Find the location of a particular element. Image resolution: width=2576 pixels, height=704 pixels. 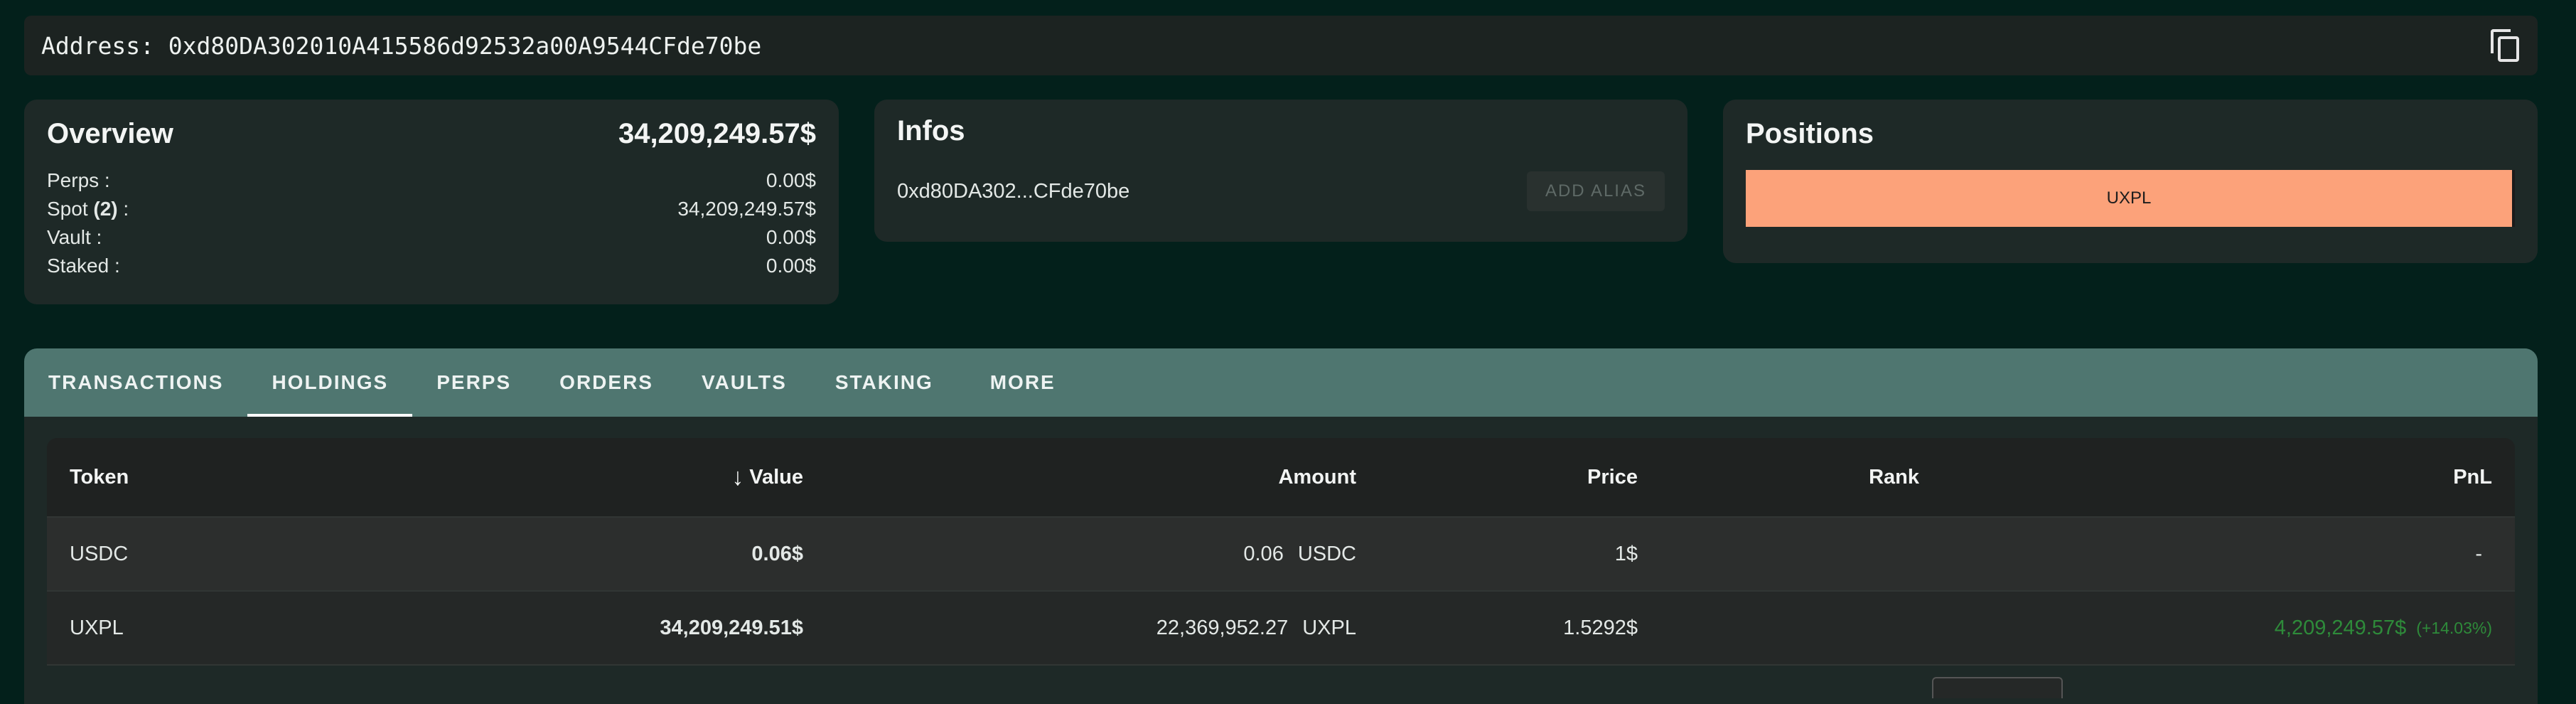

header-token: Token is located at coordinates (99, 477).